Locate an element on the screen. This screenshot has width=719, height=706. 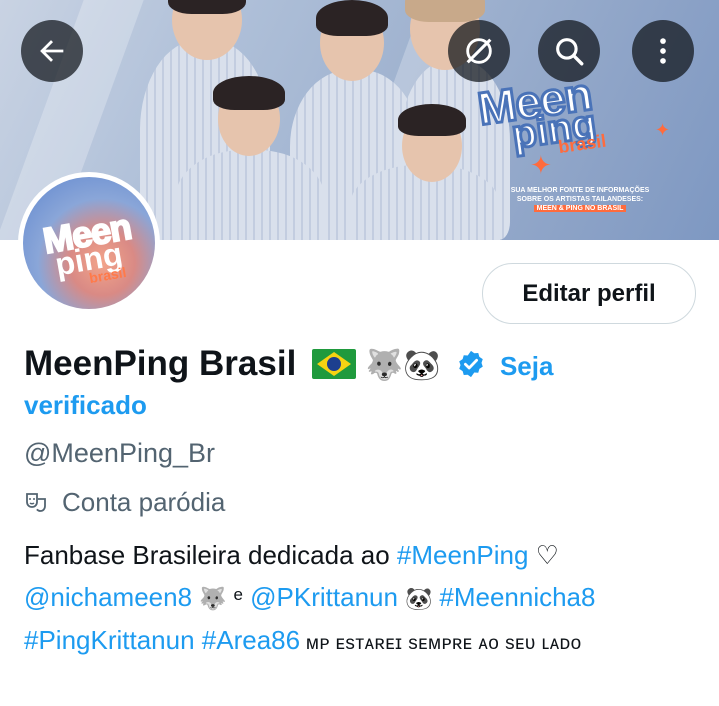
mention-nichameen8: @nichameen8 is located at coordinates (108, 597).